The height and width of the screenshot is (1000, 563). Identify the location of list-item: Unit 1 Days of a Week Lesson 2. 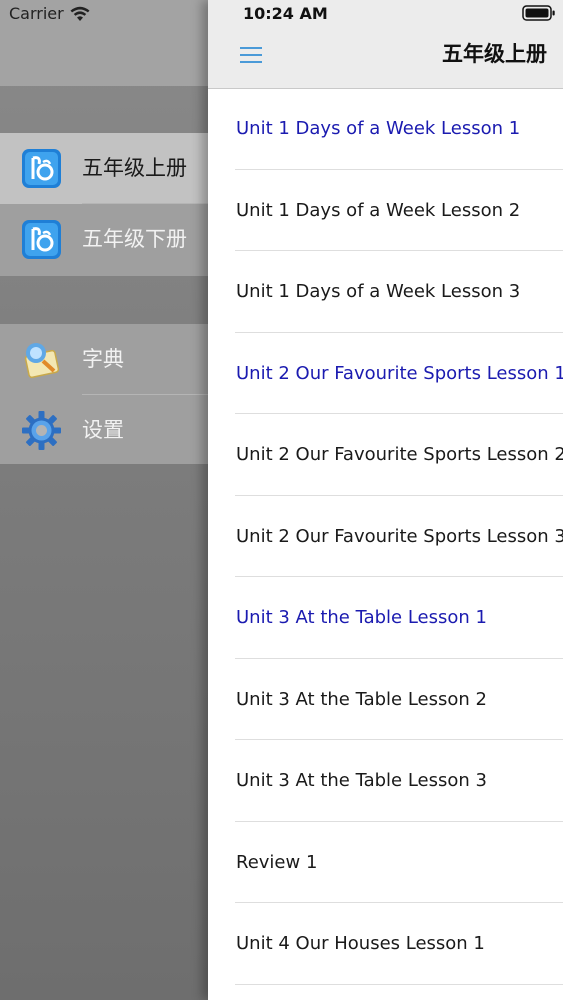
(385, 210).